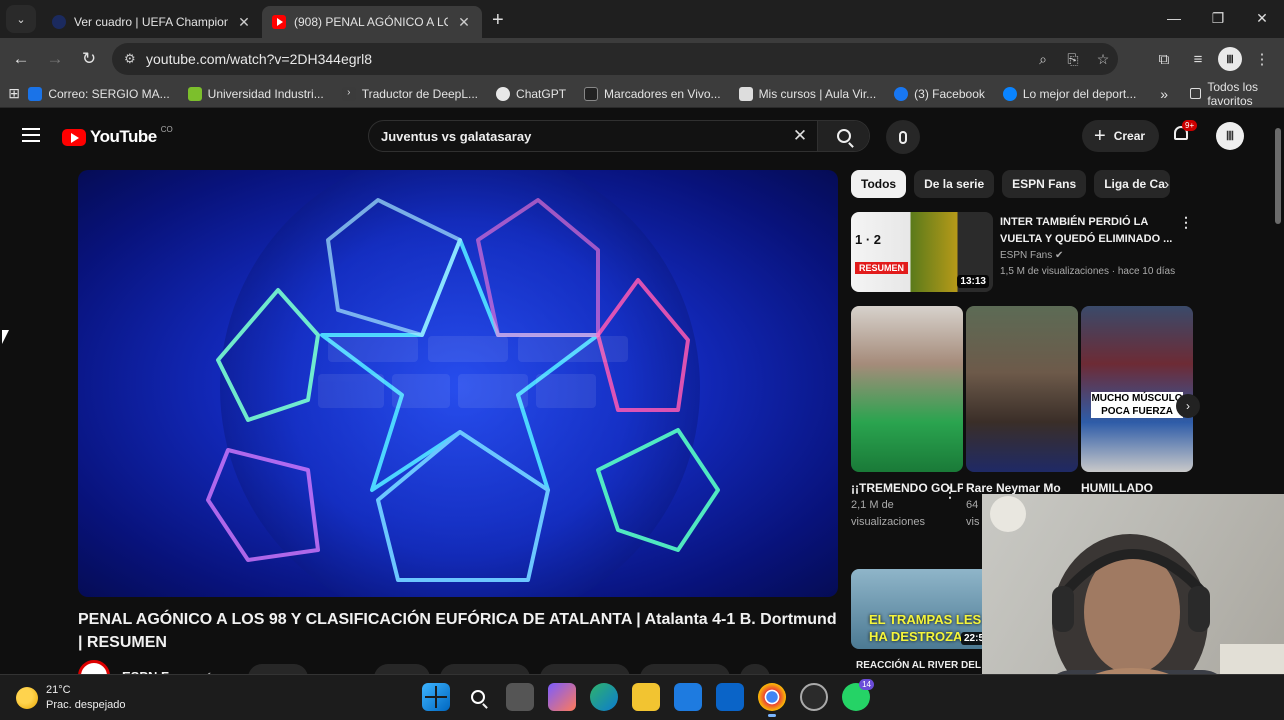 The height and width of the screenshot is (720, 1284). What do you see at coordinates (562, 697) in the screenshot?
I see `copilot-icon` at bounding box center [562, 697].